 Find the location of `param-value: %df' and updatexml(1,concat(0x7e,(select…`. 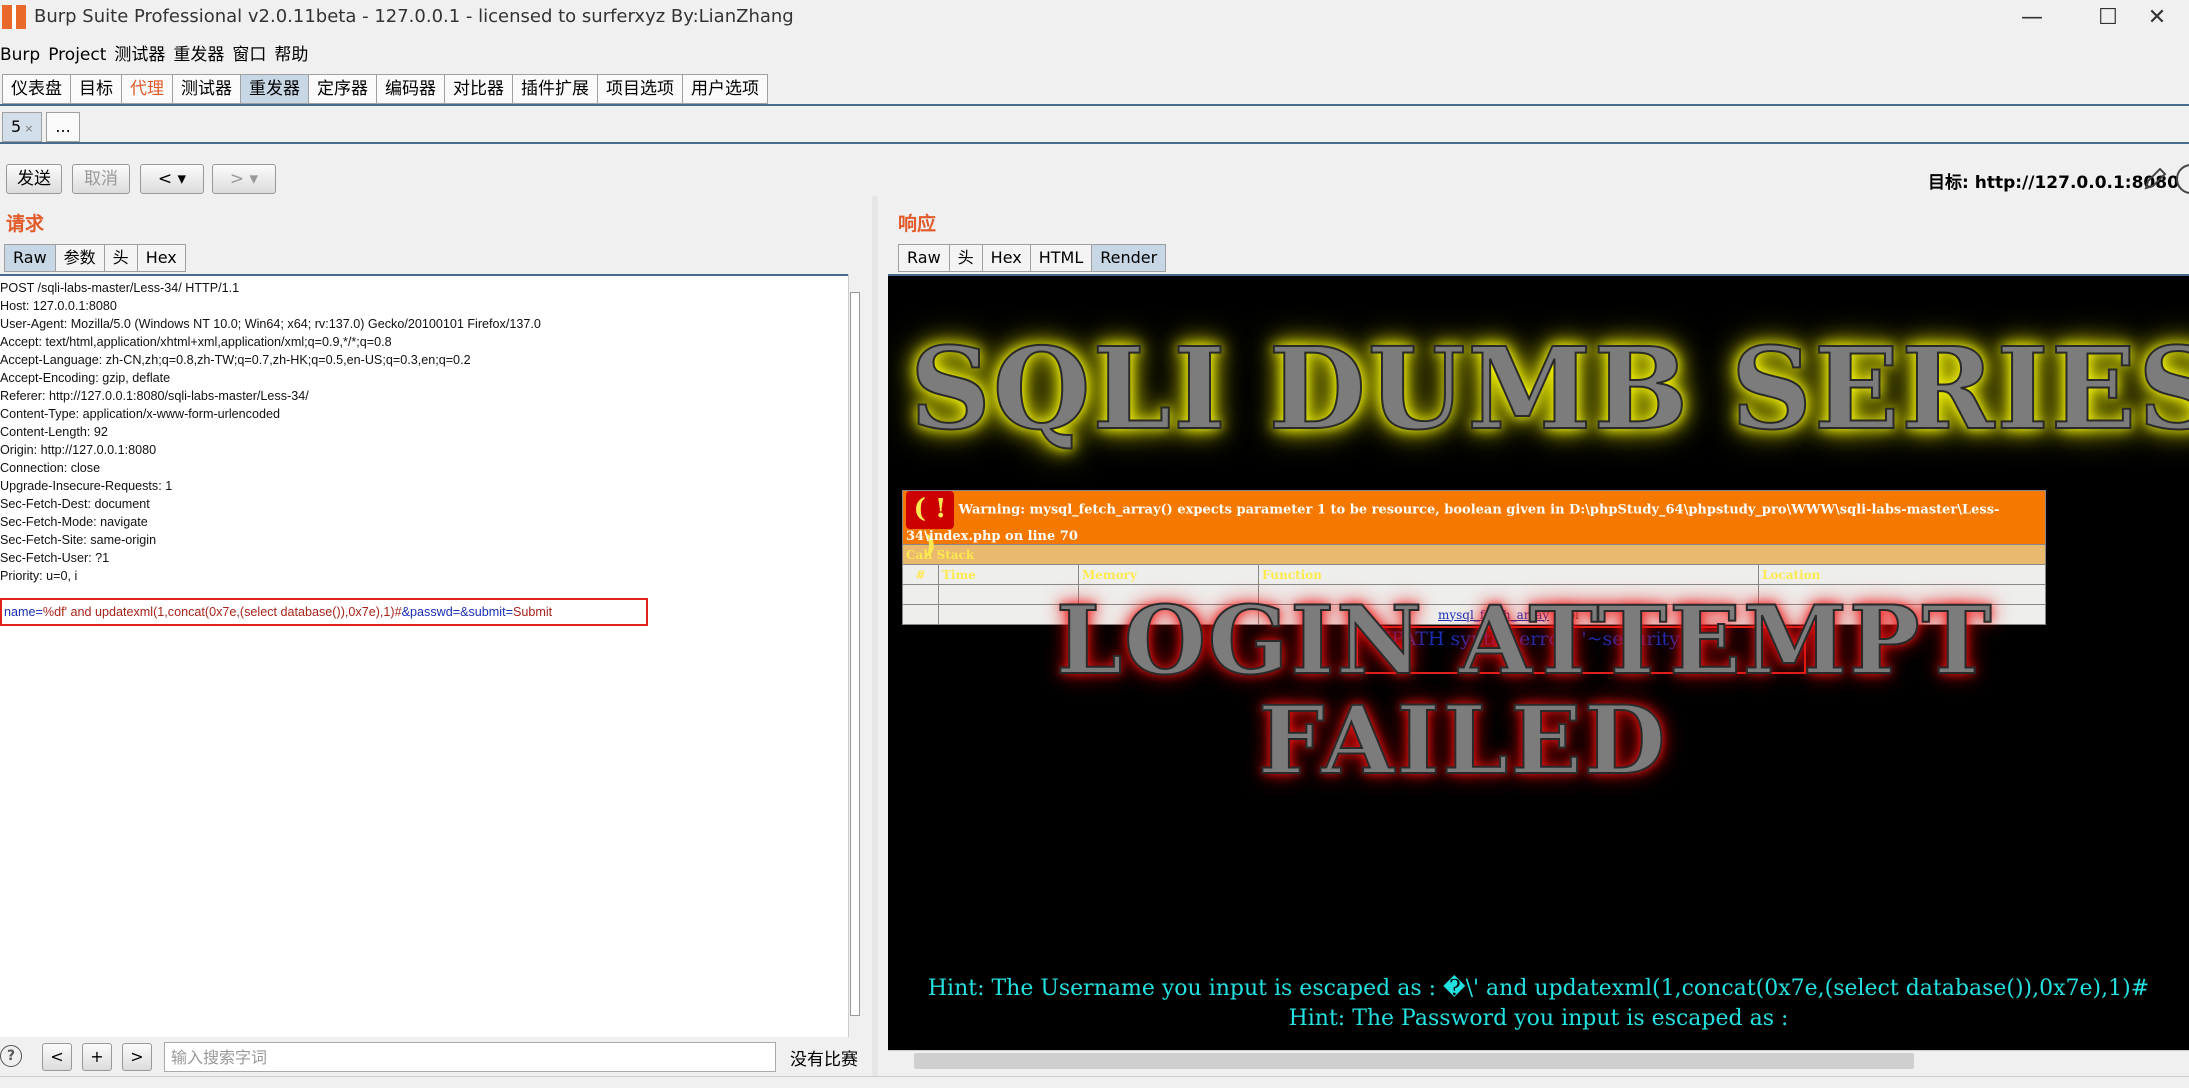

param-value: %df' and updatexml(1,concat(0x7e,(select… is located at coordinates (222, 612).